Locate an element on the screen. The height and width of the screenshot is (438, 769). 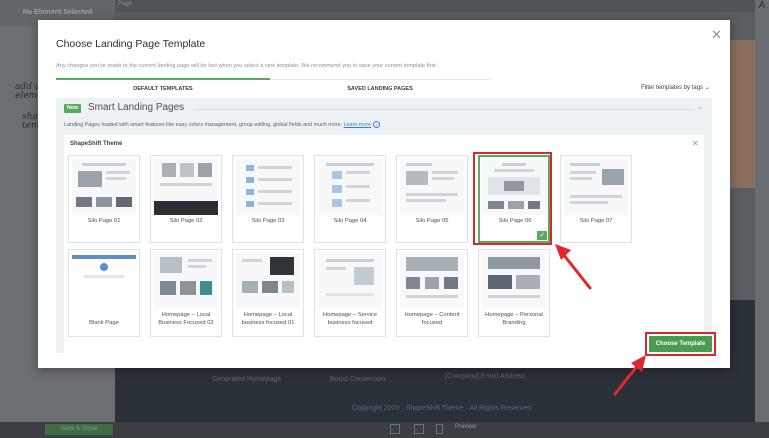
arrow-to-selected-template is located at coordinates (573, 267).